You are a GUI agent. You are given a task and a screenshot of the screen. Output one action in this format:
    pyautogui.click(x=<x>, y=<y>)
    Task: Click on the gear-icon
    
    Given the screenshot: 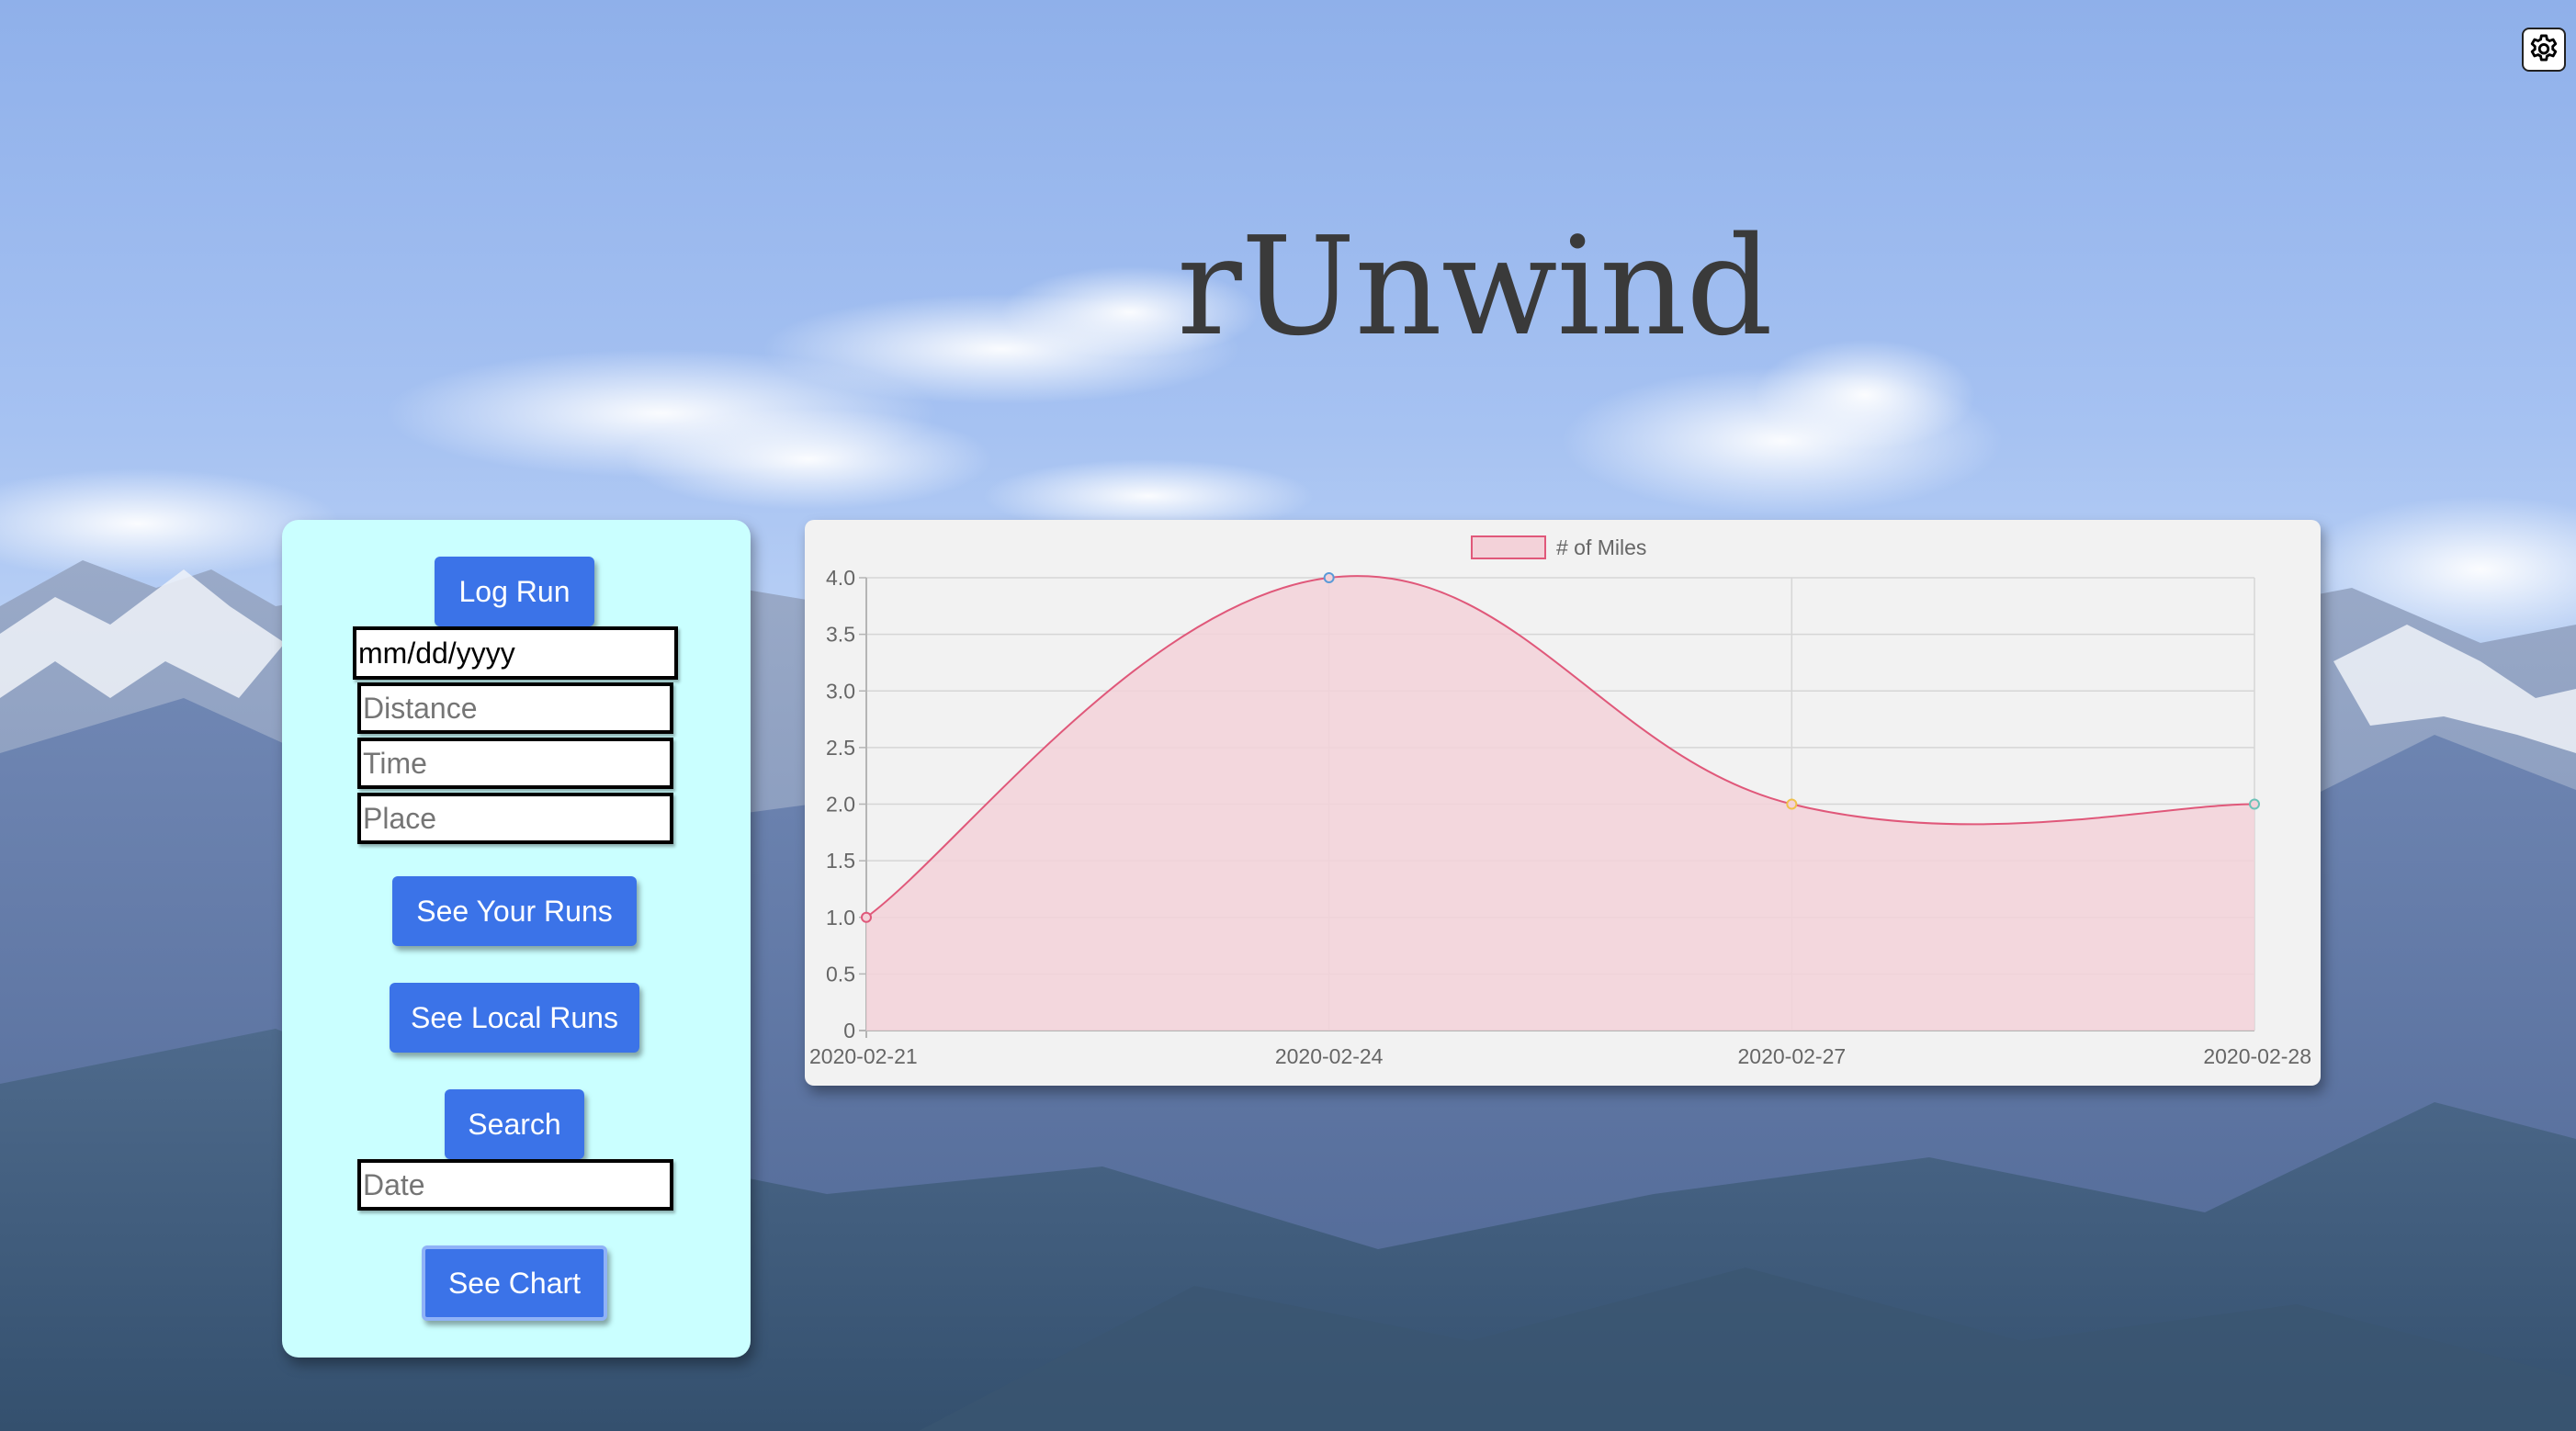 What is the action you would take?
    pyautogui.click(x=2544, y=48)
    